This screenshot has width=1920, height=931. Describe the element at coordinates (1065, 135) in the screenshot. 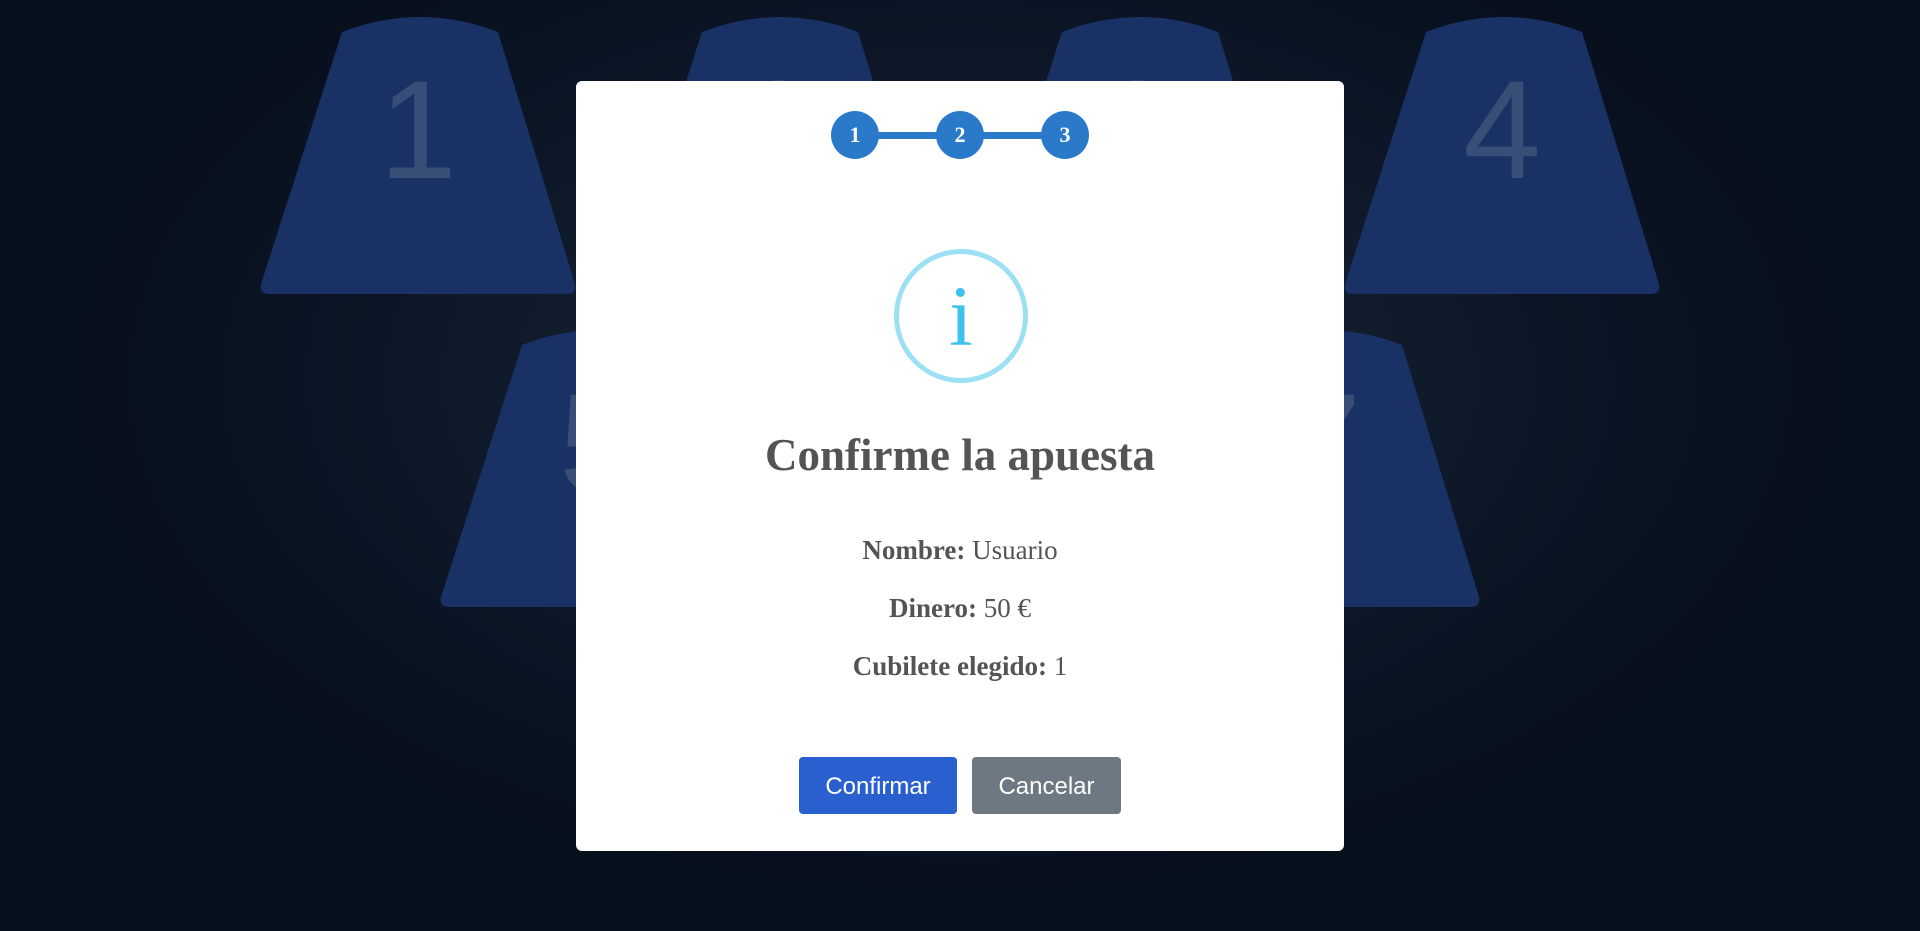

I see `step-3: 3` at that location.